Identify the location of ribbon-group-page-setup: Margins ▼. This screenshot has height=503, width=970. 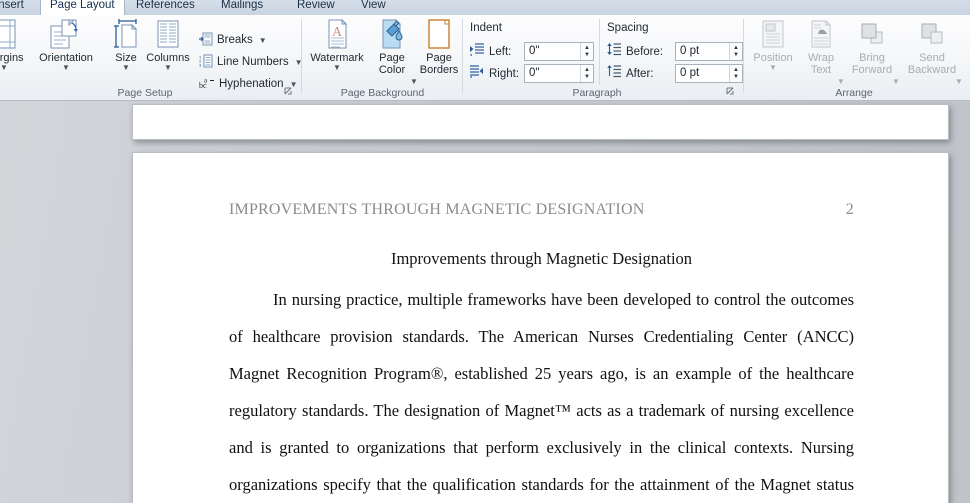
(151, 57).